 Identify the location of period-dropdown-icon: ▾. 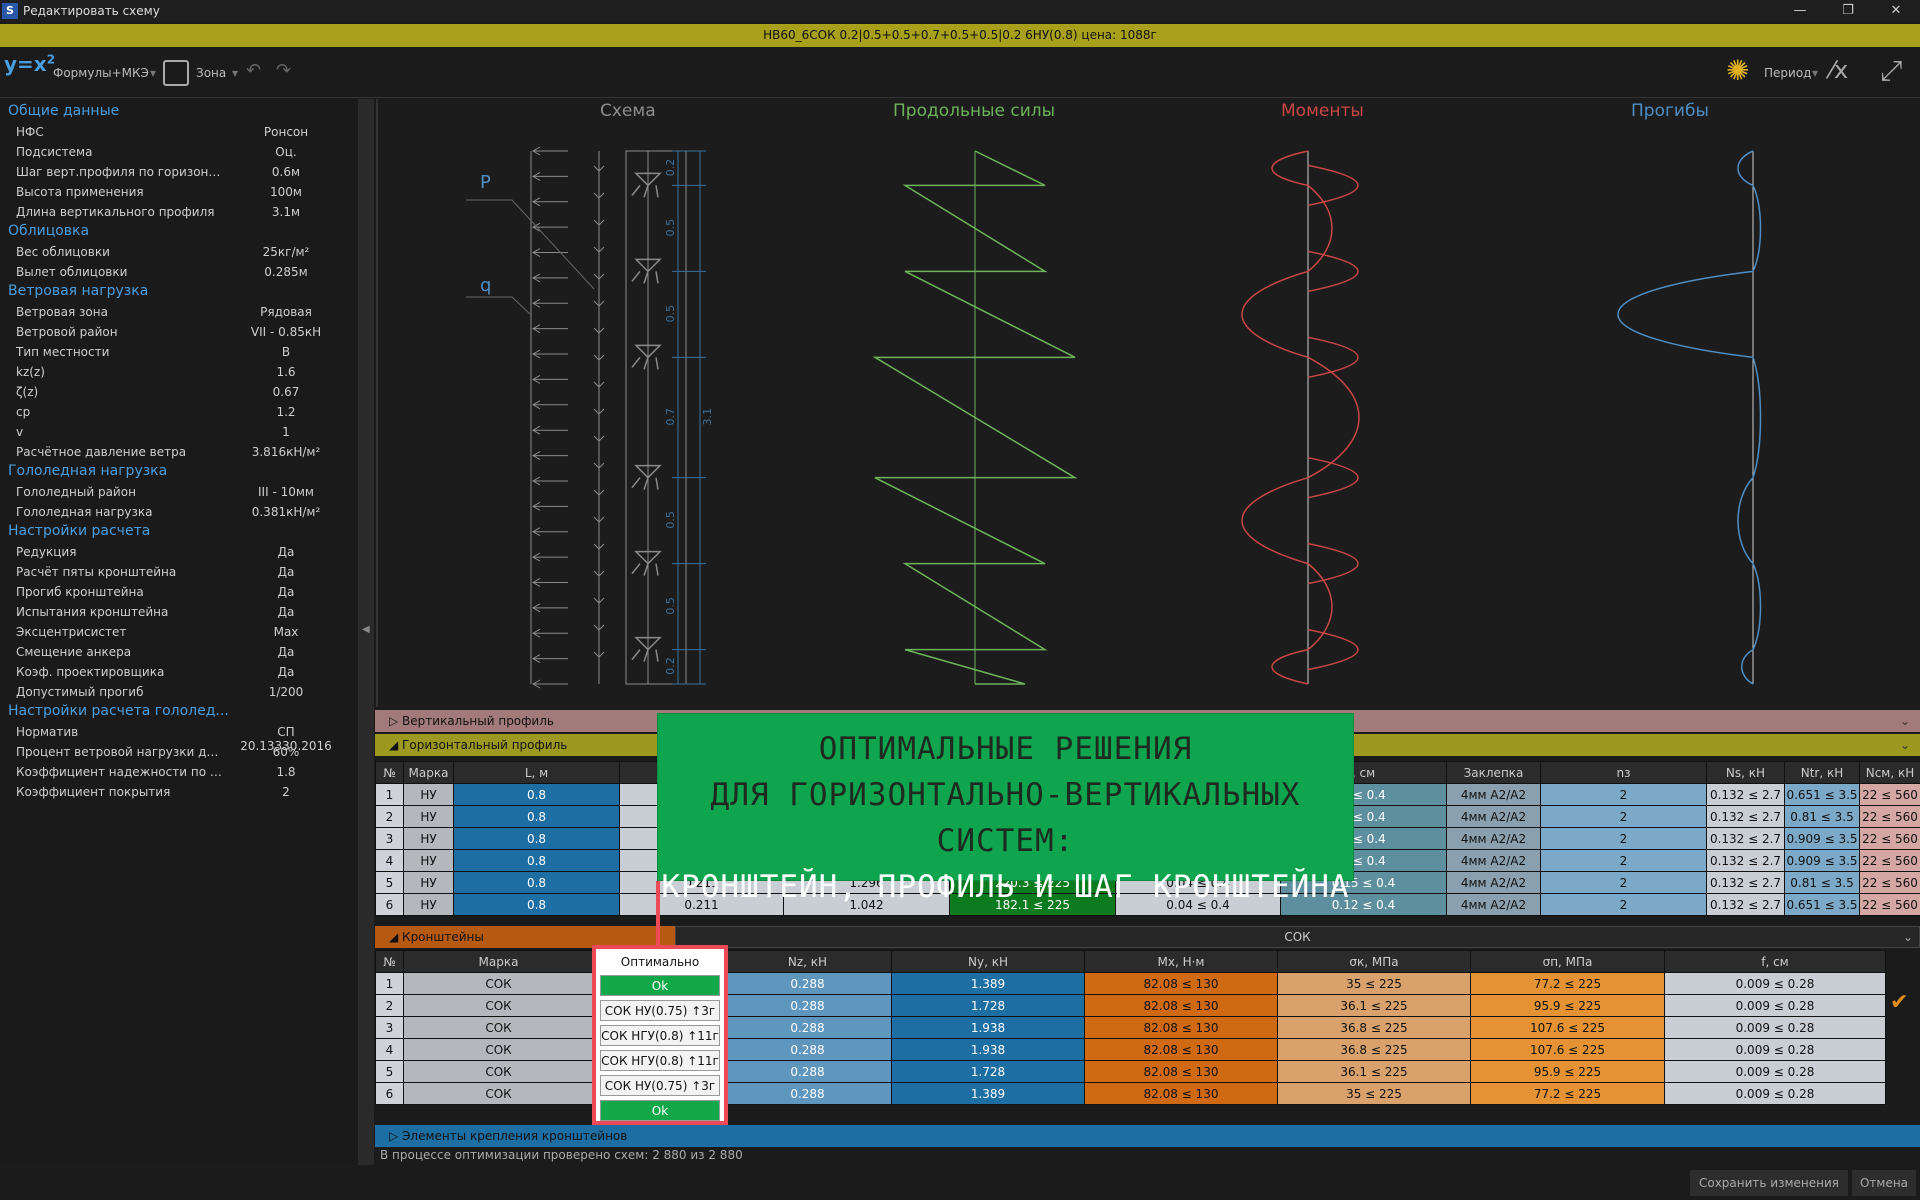
(1815, 73).